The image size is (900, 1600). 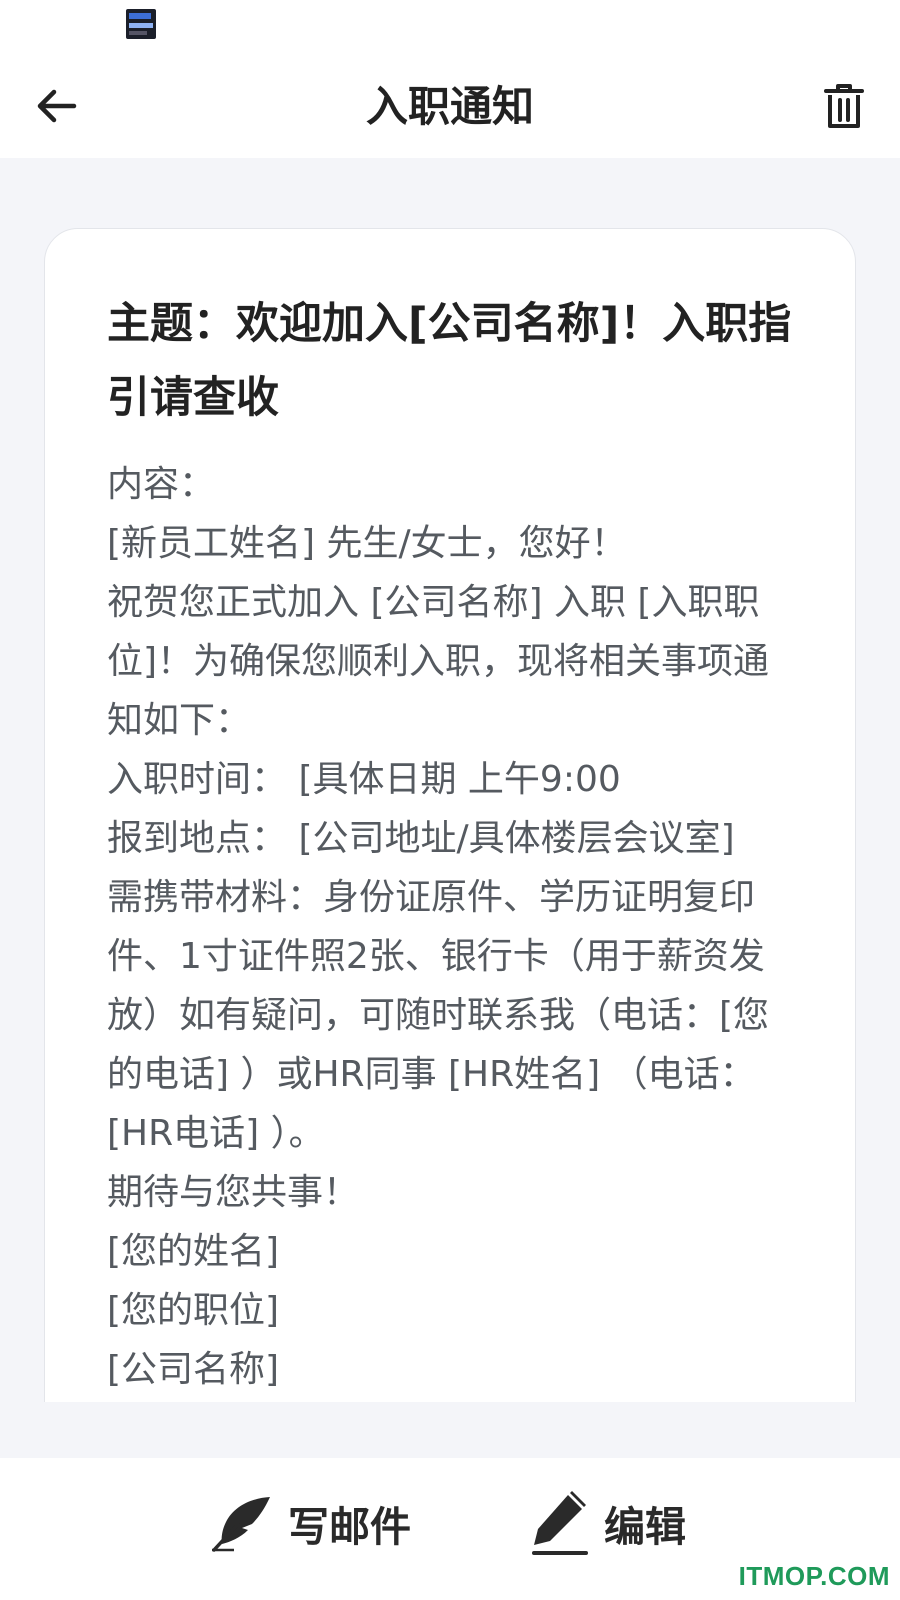 I want to click on back-button, so click(x=56, y=106).